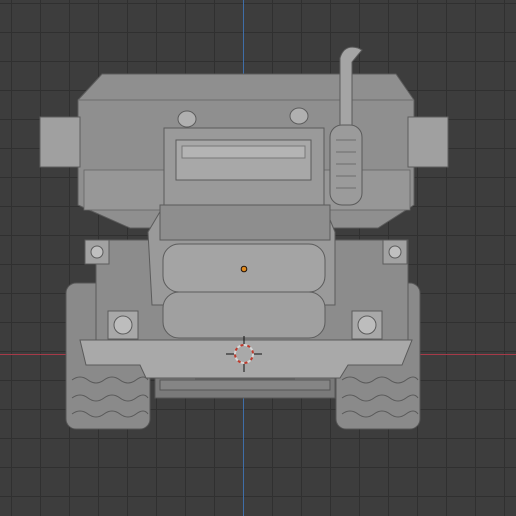 The image size is (516, 516). Describe the element at coordinates (187, 119) in the screenshot. I see `roof-light-left` at that location.